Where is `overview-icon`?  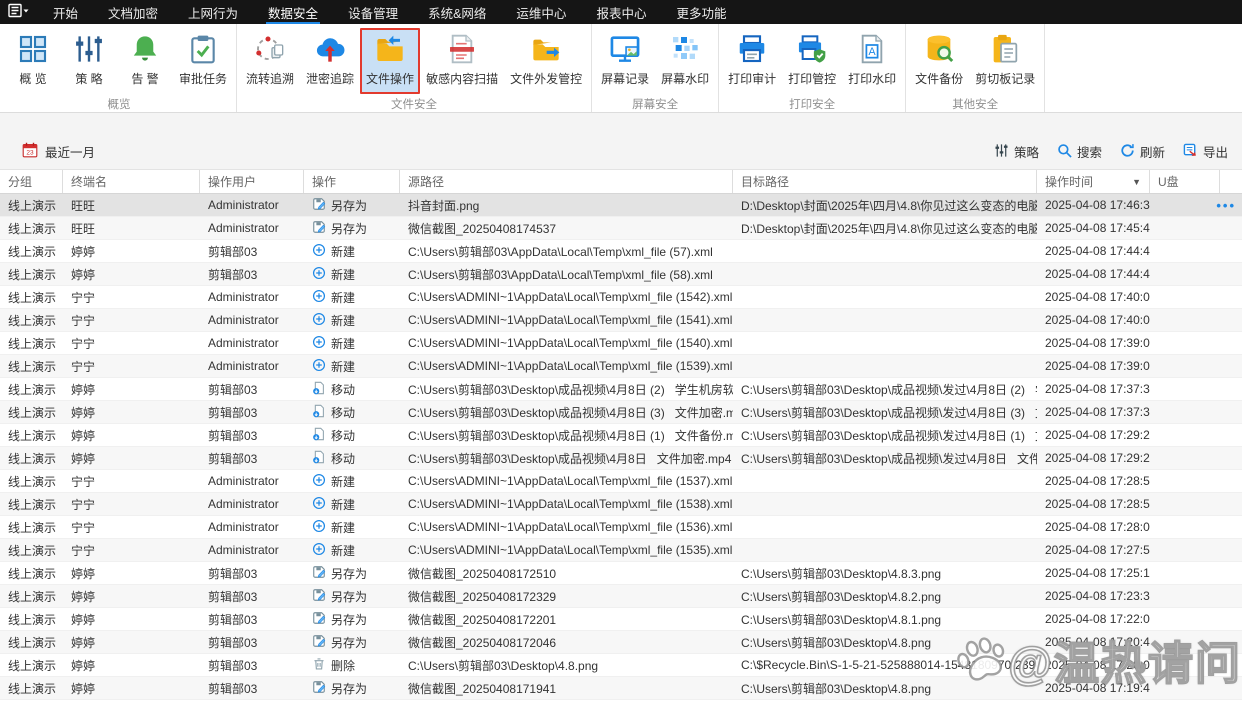
overview-icon is located at coordinates (33, 49).